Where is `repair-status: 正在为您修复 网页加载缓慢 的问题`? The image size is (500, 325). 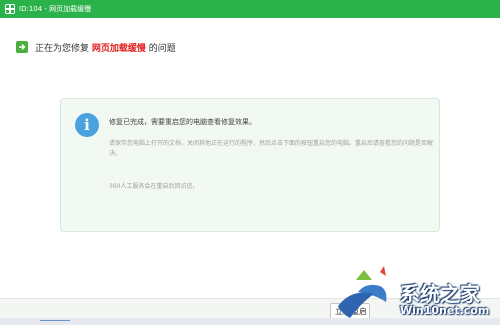 repair-status: 正在为您修复 网页加载缓慢 的问题 is located at coordinates (96, 47).